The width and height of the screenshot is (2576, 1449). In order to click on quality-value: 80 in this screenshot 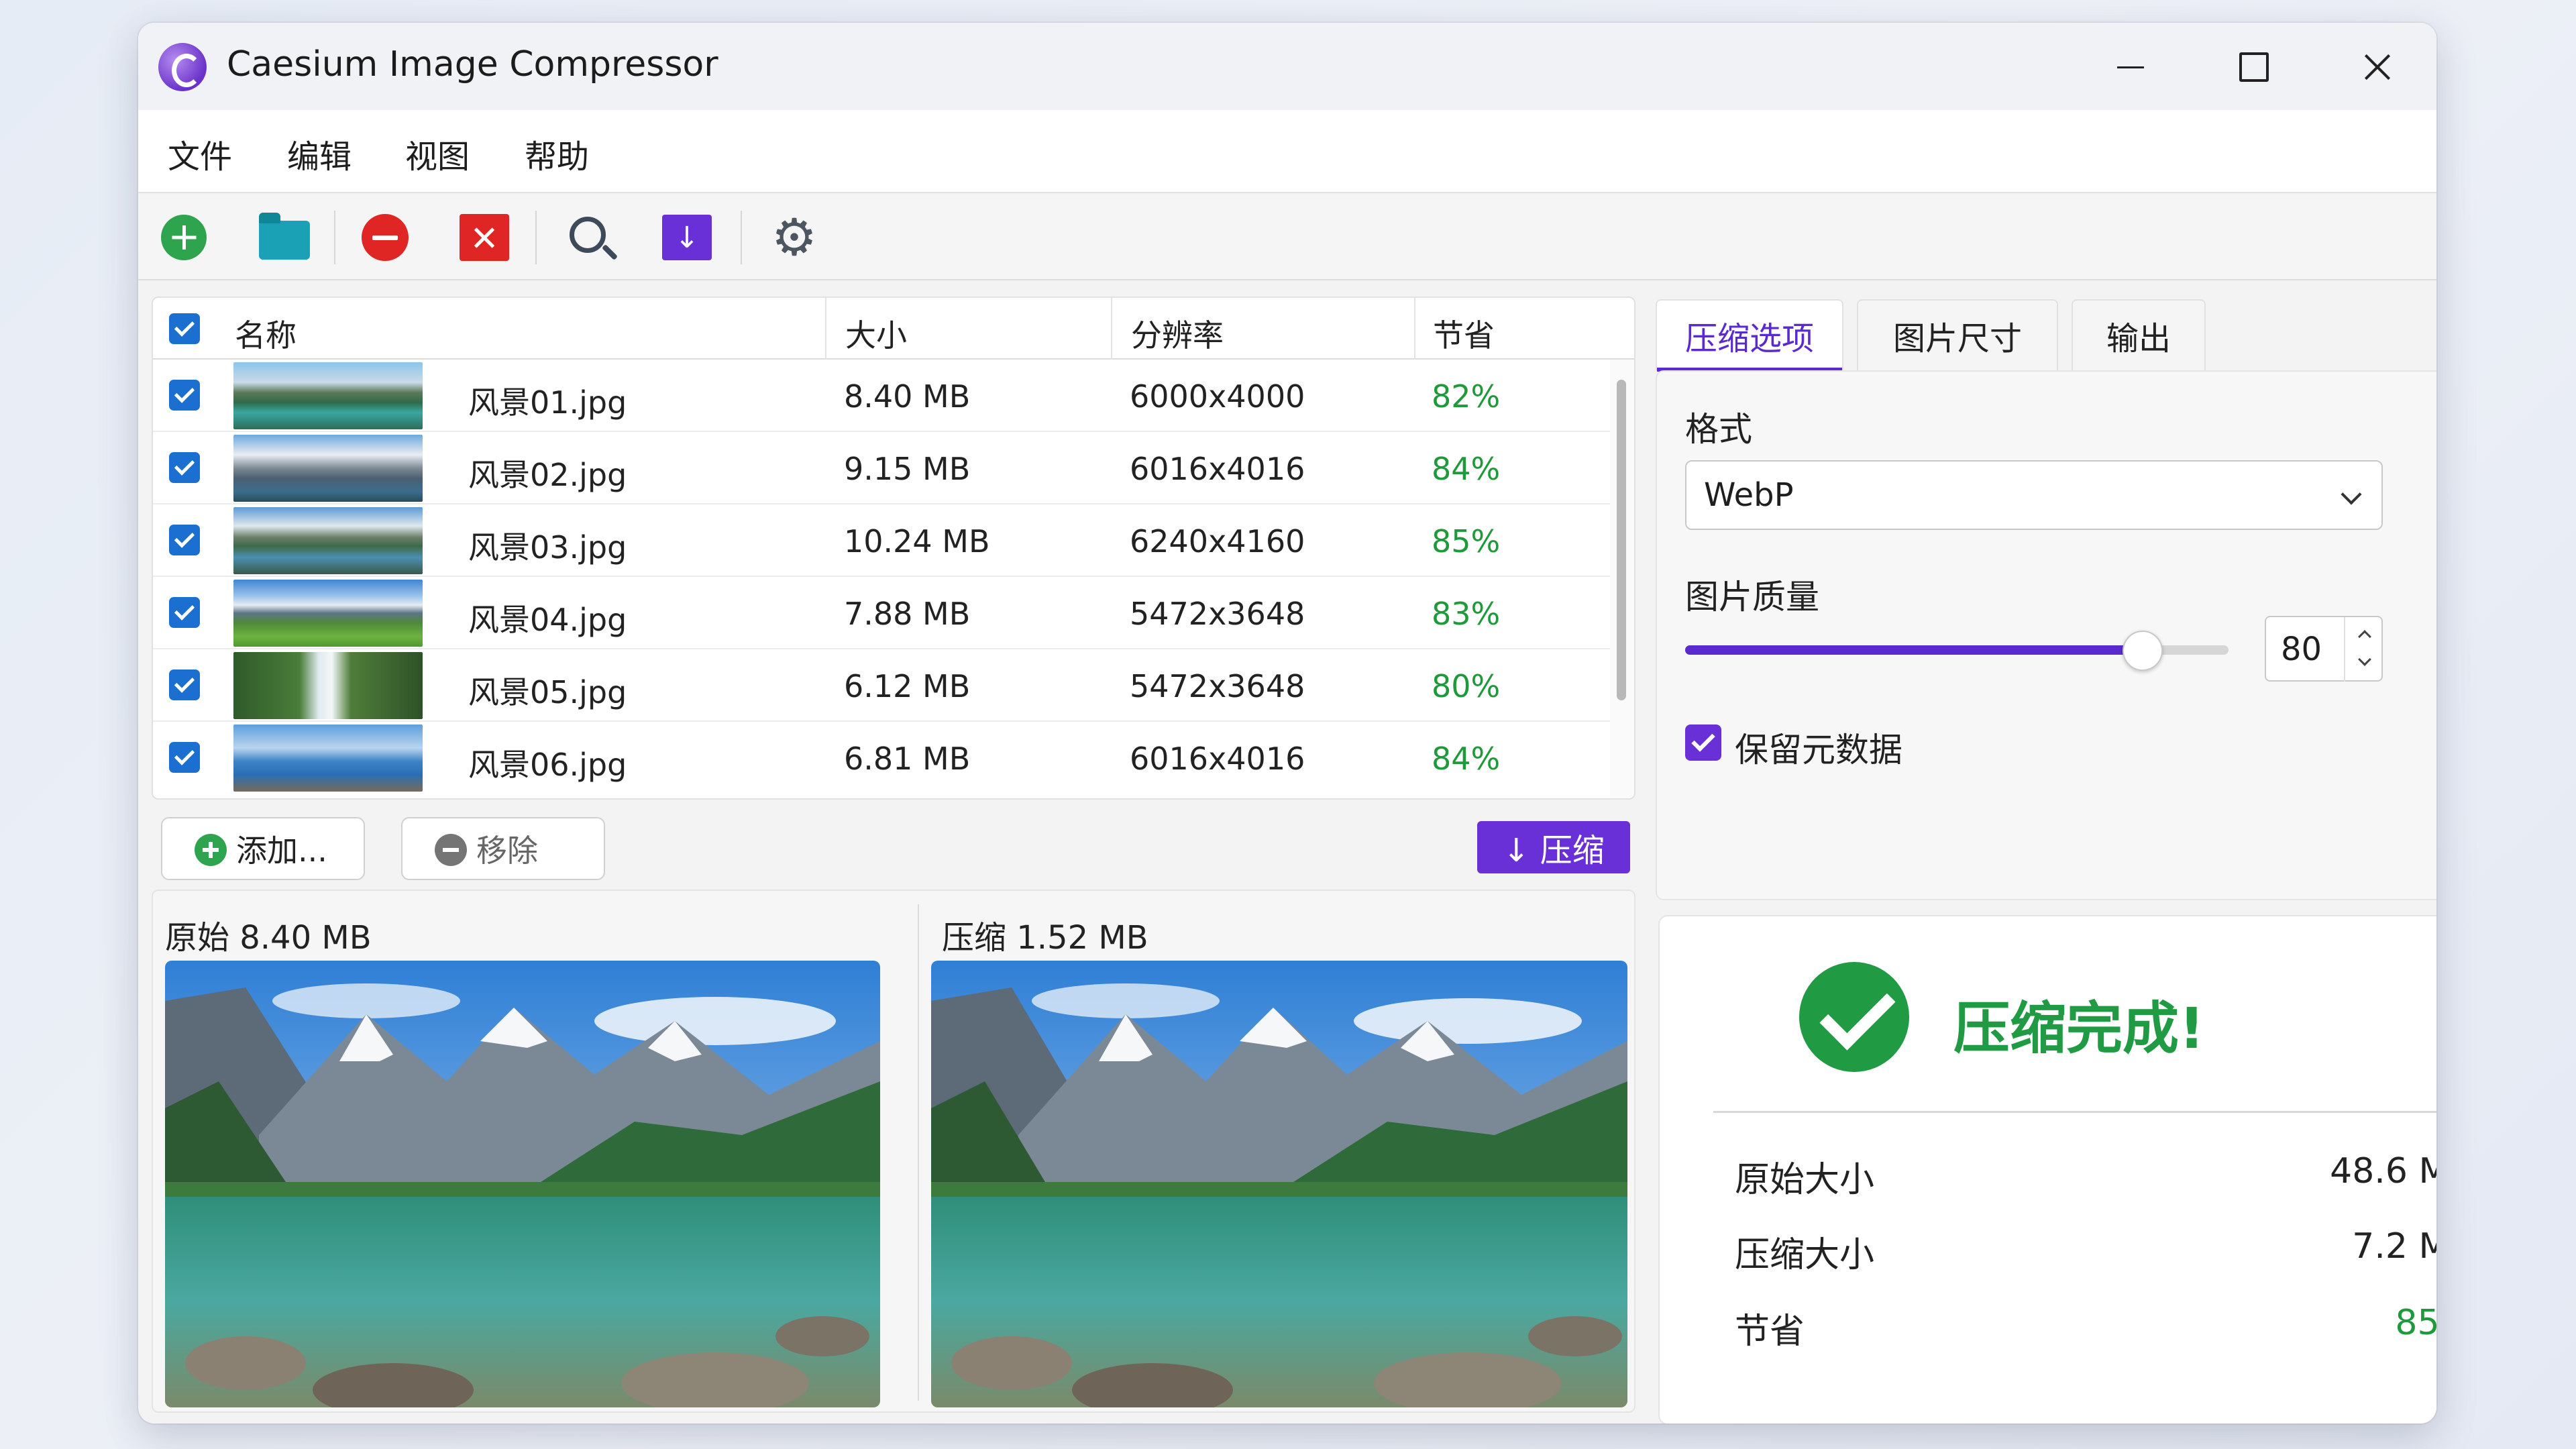, I will do `click(2301, 649)`.